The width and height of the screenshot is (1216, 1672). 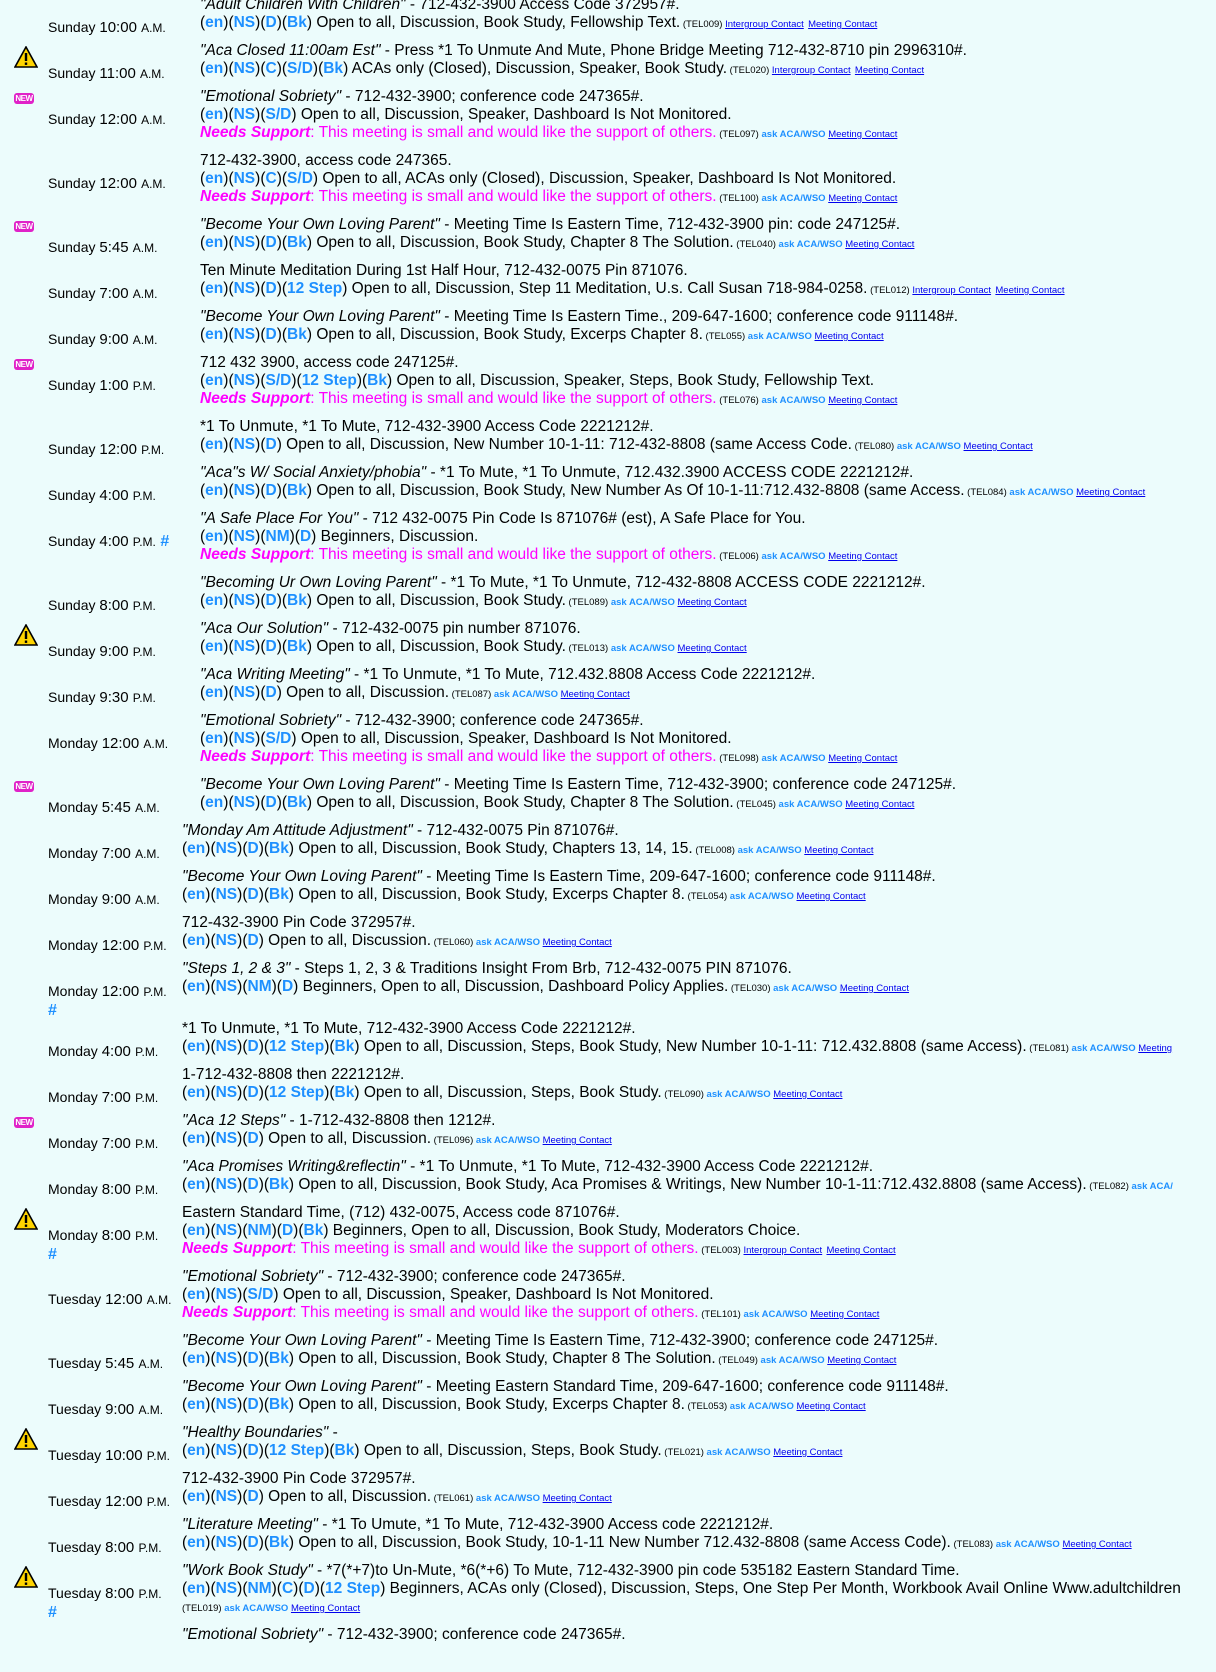 What do you see at coordinates (271, 178) in the screenshot?
I see `meeting-code-c: C` at bounding box center [271, 178].